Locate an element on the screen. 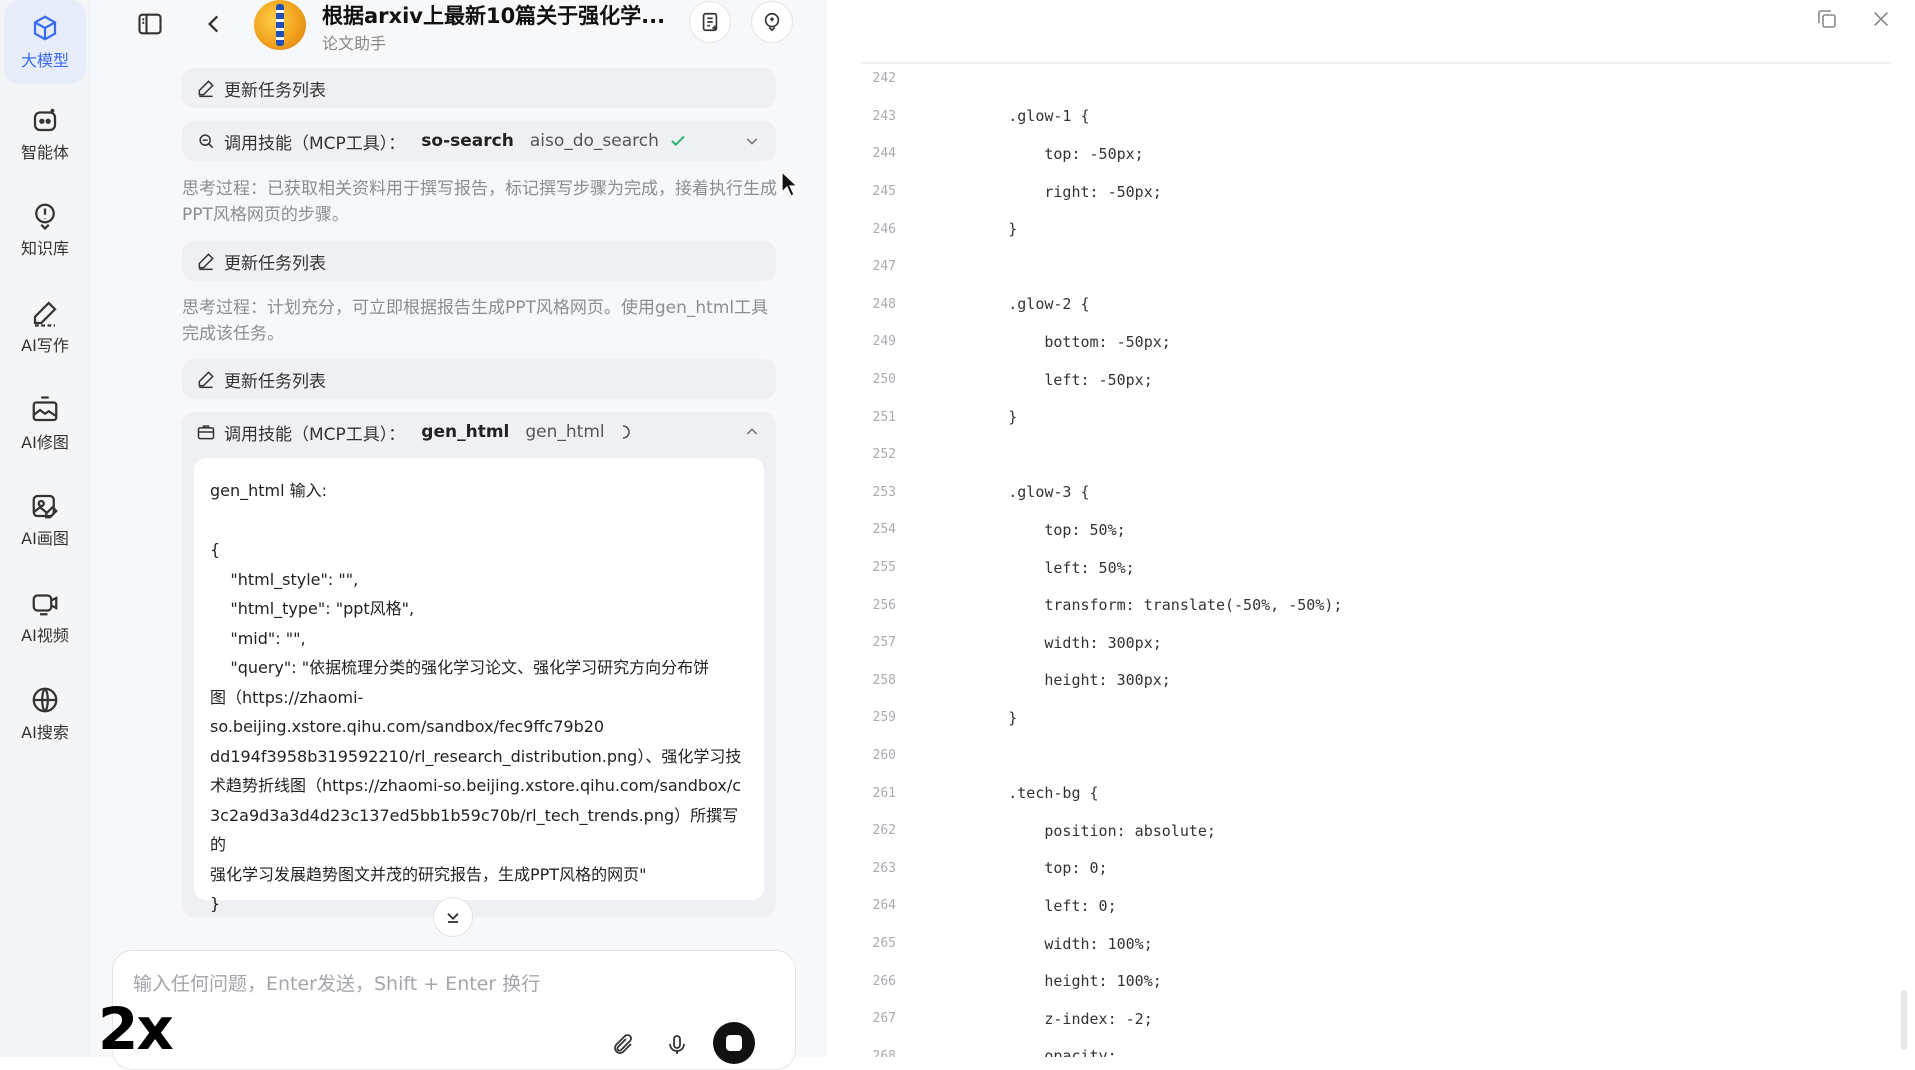  tool-call-prefix: 调用技能（MCP工具）： is located at coordinates (315, 434).